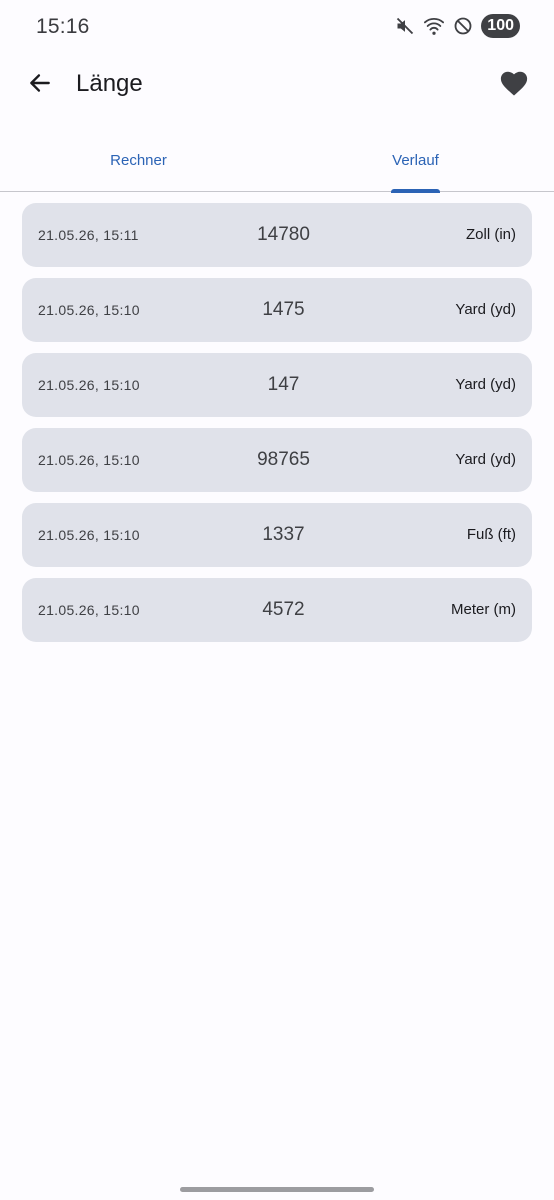  What do you see at coordinates (277, 535) in the screenshot?
I see `history-item: 21.05.26, 15:10 1337 Fuß (ft)` at bounding box center [277, 535].